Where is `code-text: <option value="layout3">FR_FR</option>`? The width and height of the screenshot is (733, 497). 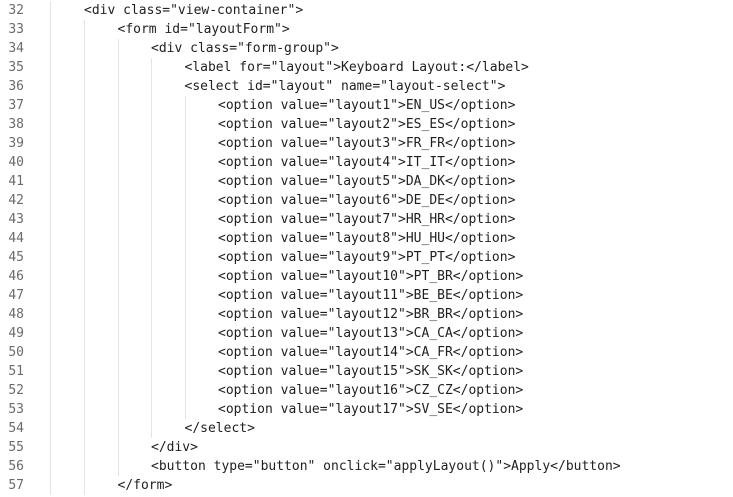 code-text: <option value="layout3">FR_FR</option> is located at coordinates (367, 143).